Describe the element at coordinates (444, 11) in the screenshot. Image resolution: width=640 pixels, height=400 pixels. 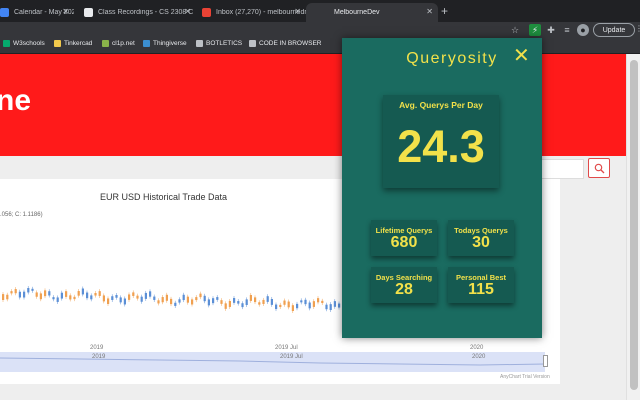
I see `new-tab-button: +` at that location.